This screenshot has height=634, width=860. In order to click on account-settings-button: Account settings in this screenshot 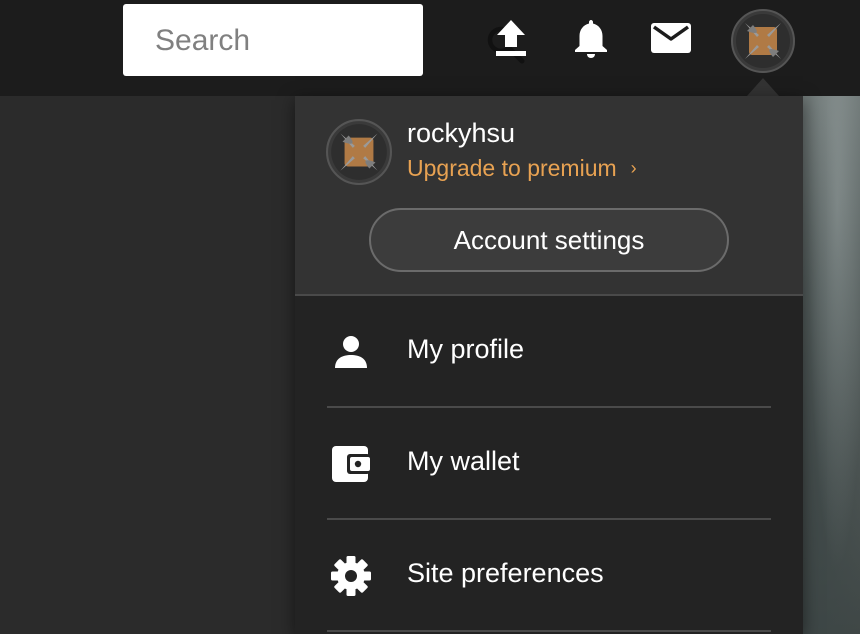, I will do `click(549, 240)`.